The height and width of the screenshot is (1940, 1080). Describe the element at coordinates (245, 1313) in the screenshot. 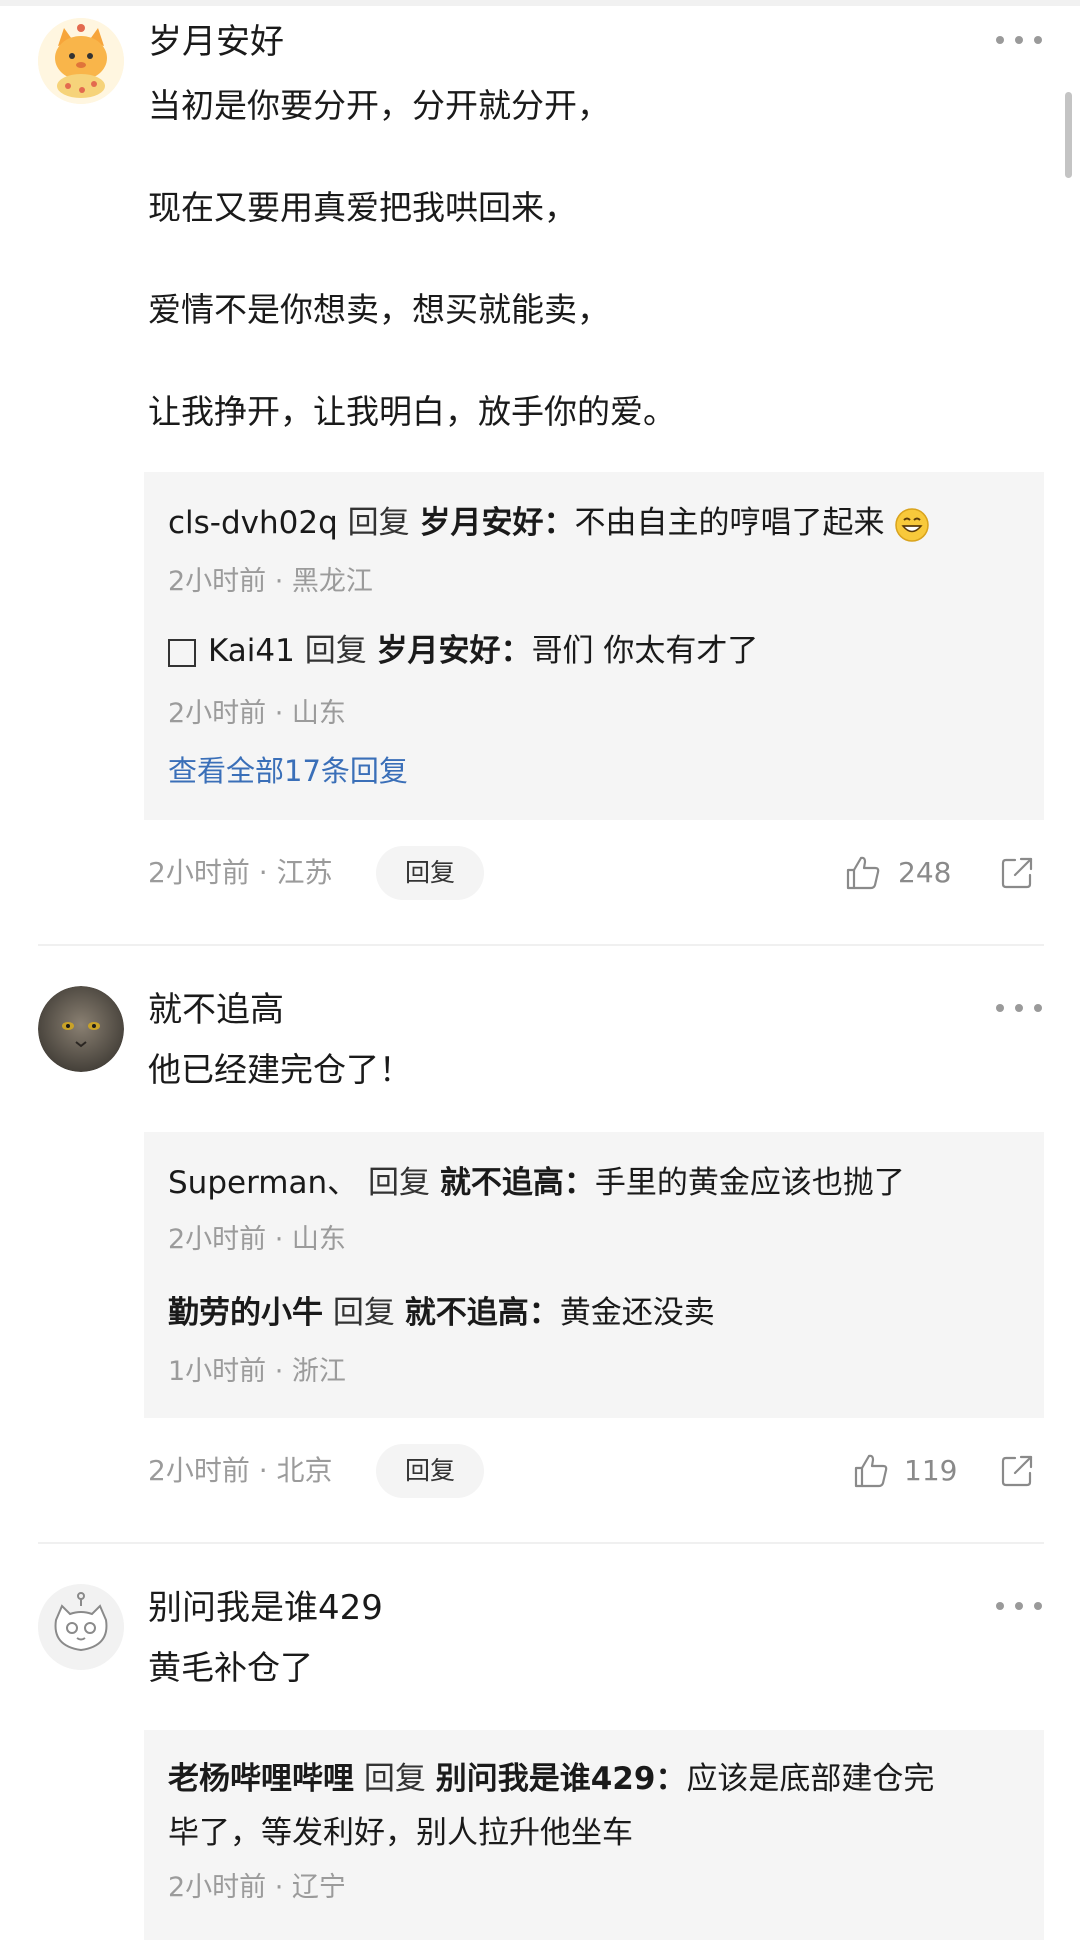

I see `reply-author: 勤劳的小牛` at that location.